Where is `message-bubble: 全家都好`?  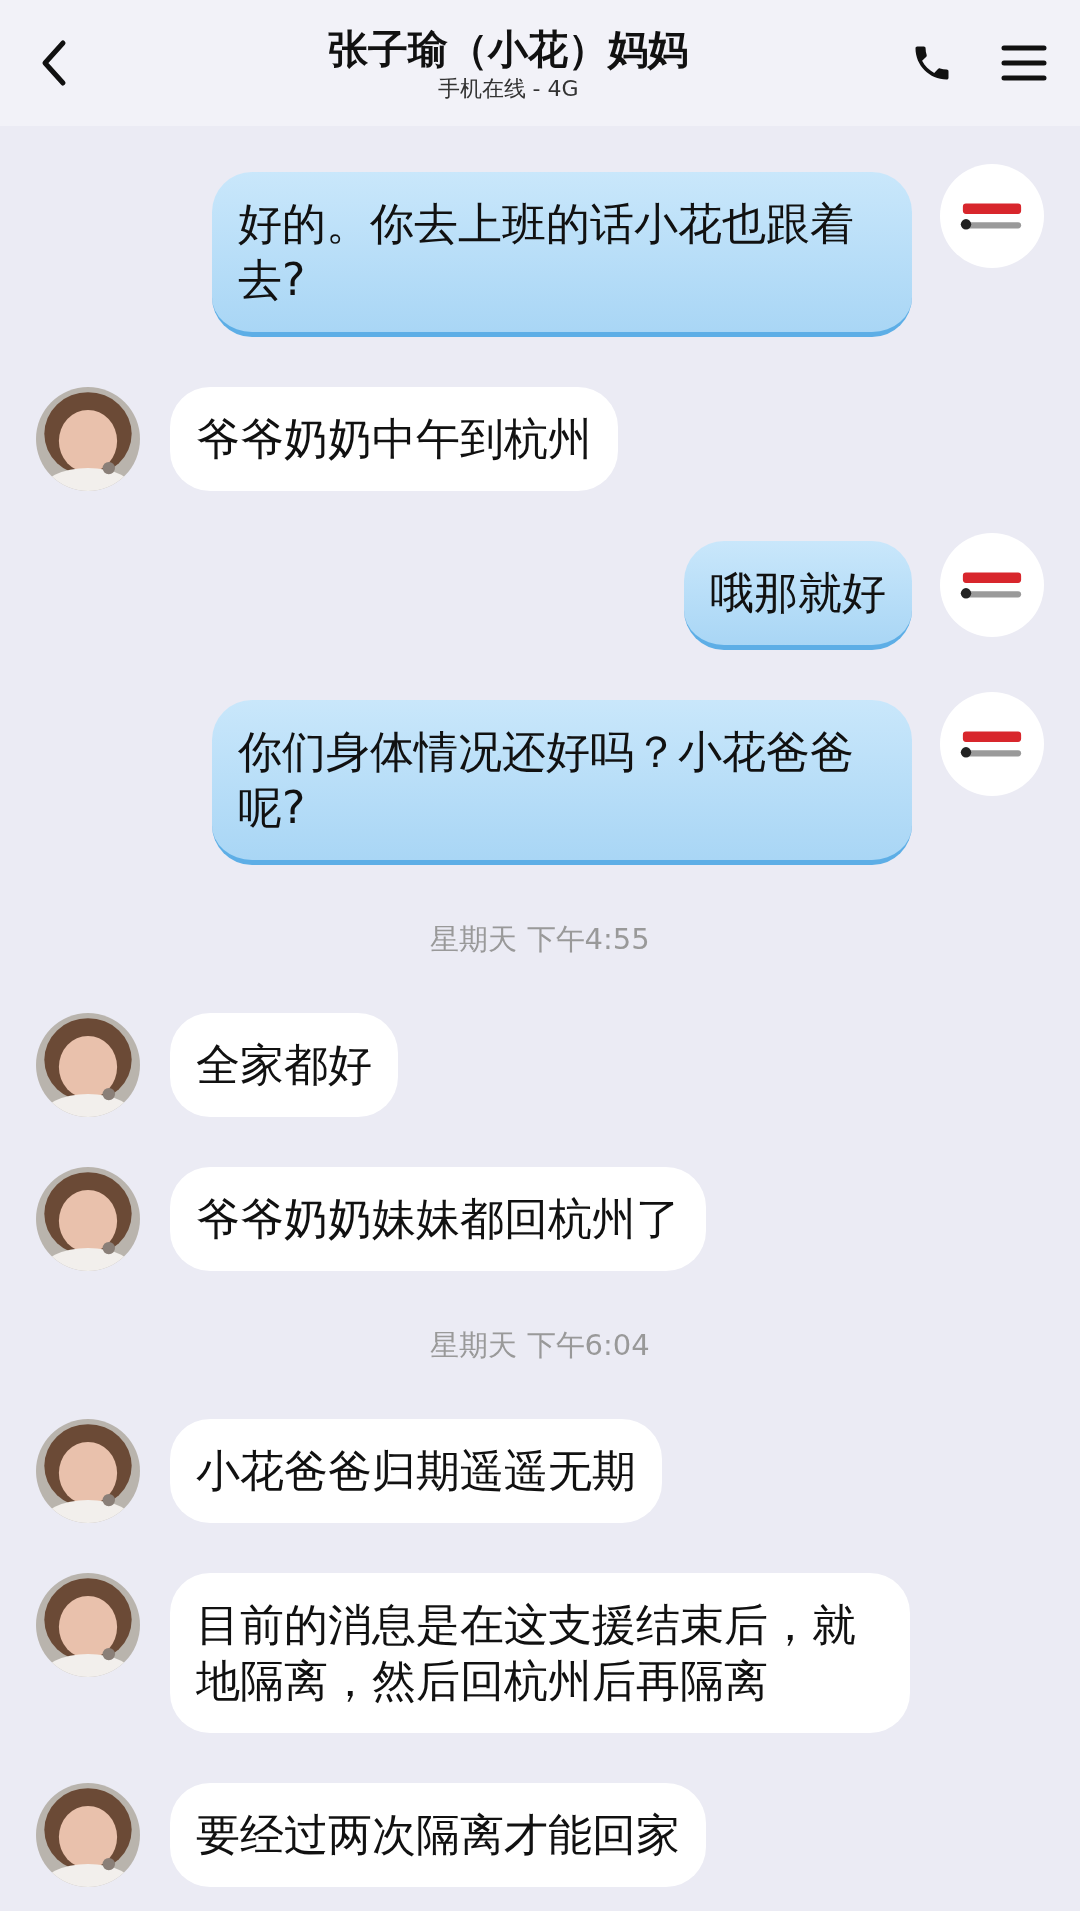 message-bubble: 全家都好 is located at coordinates (284, 1065).